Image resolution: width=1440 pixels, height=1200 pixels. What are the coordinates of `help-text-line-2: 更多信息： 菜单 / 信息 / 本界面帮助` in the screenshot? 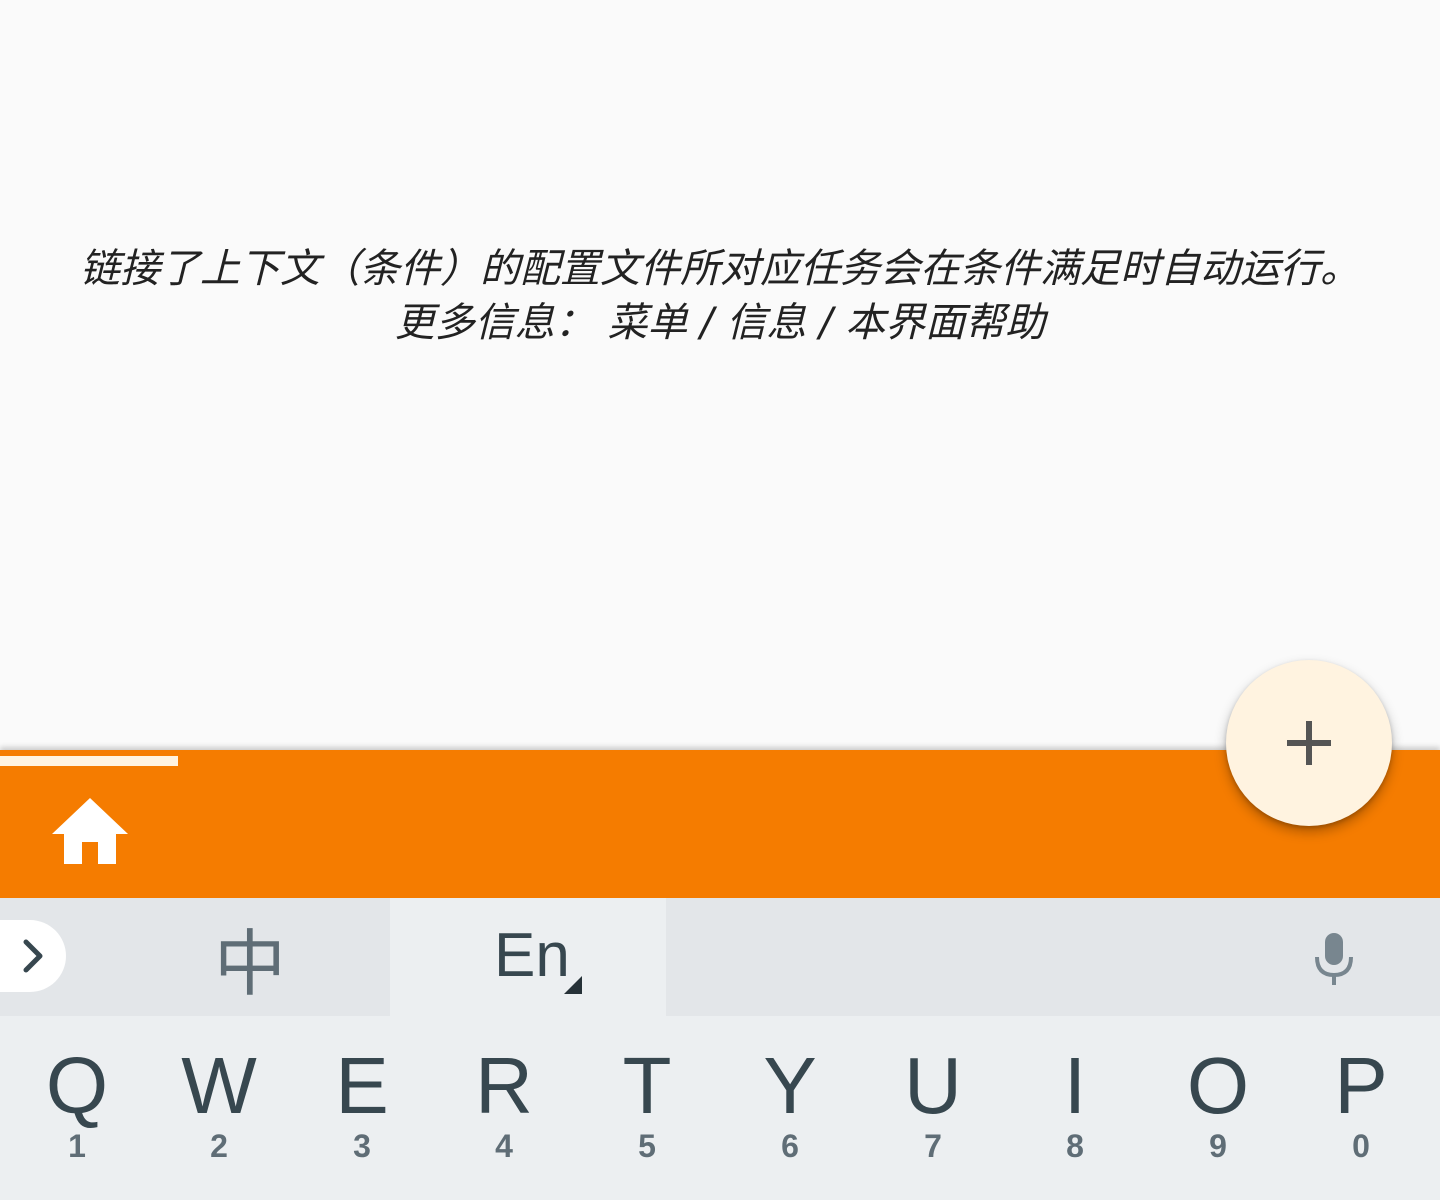 It's located at (720, 323).